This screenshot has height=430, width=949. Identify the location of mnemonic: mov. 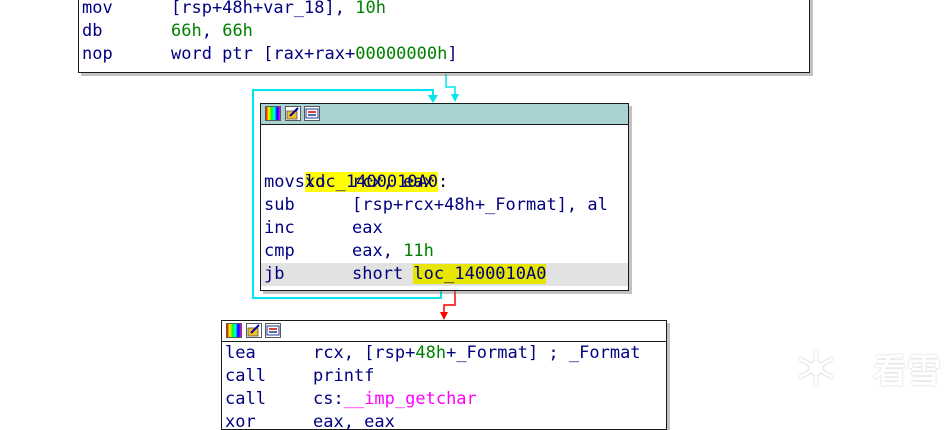
(97, 9).